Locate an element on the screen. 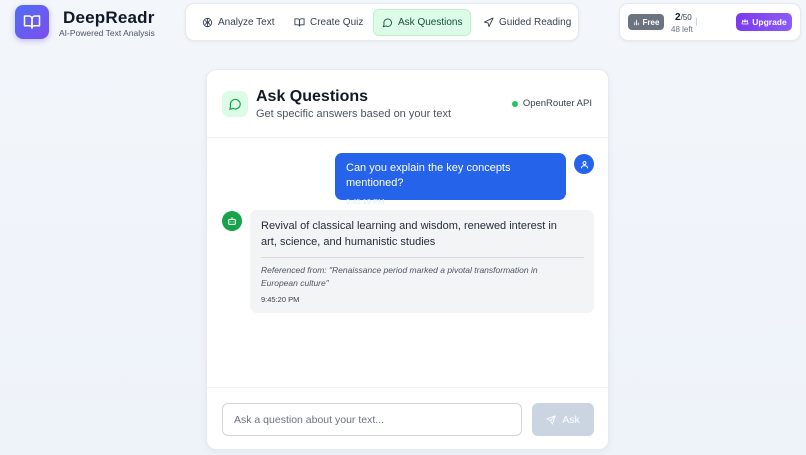  message-time: 9:45:19 PM is located at coordinates (365, 201).